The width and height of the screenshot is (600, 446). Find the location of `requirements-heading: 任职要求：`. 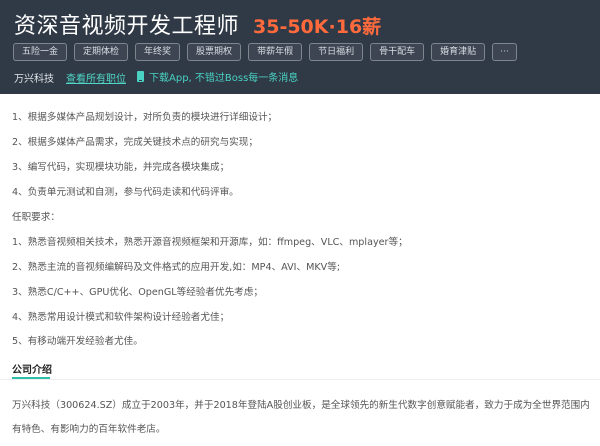

requirements-heading: 任职要求： is located at coordinates (36, 217).